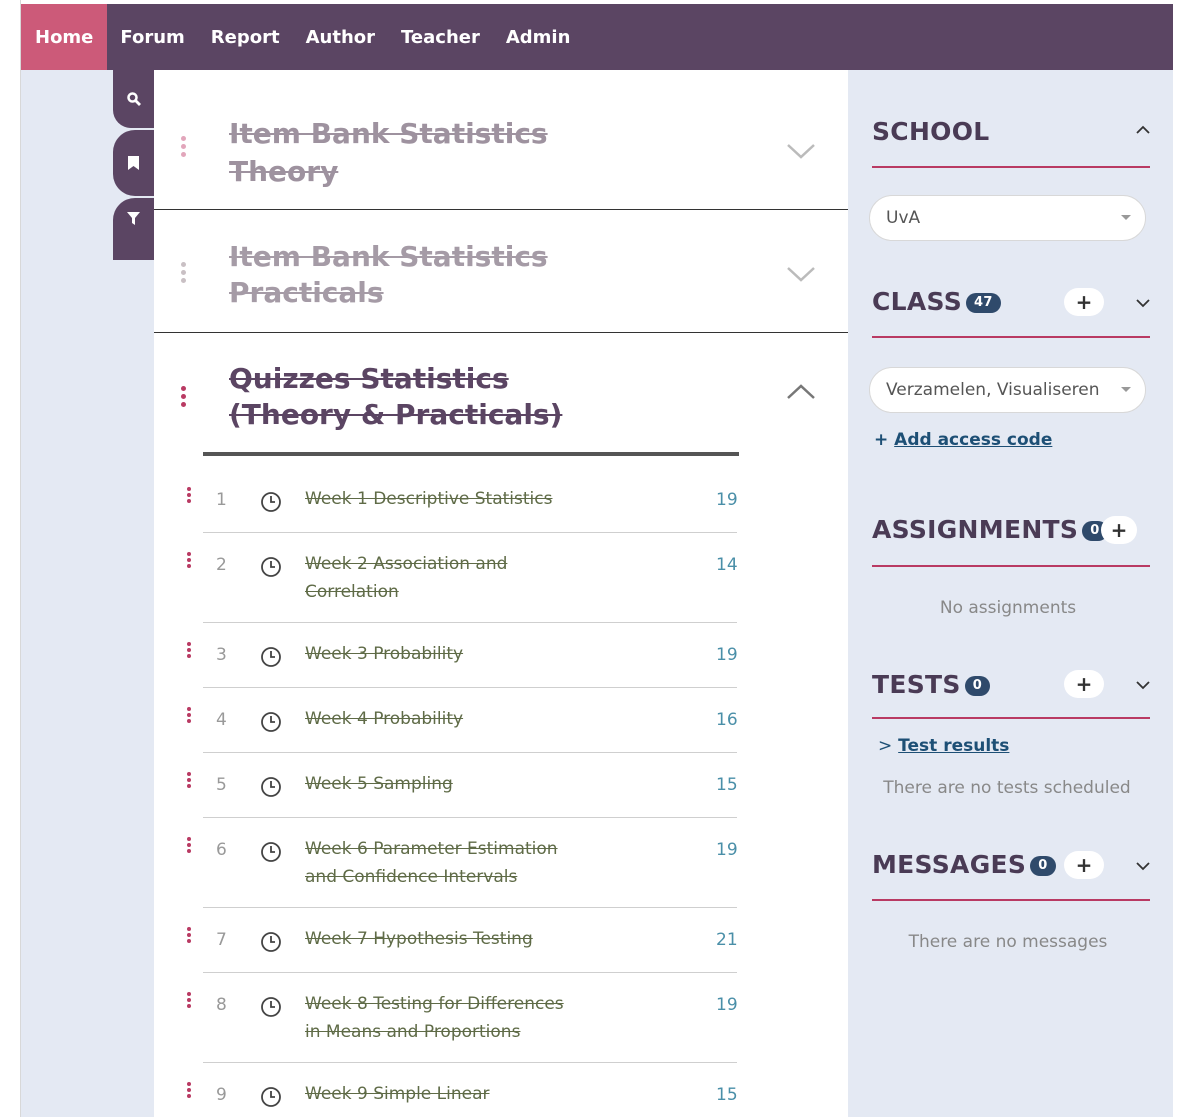  What do you see at coordinates (221, 655) in the screenshot?
I see `quiz-number: 3` at bounding box center [221, 655].